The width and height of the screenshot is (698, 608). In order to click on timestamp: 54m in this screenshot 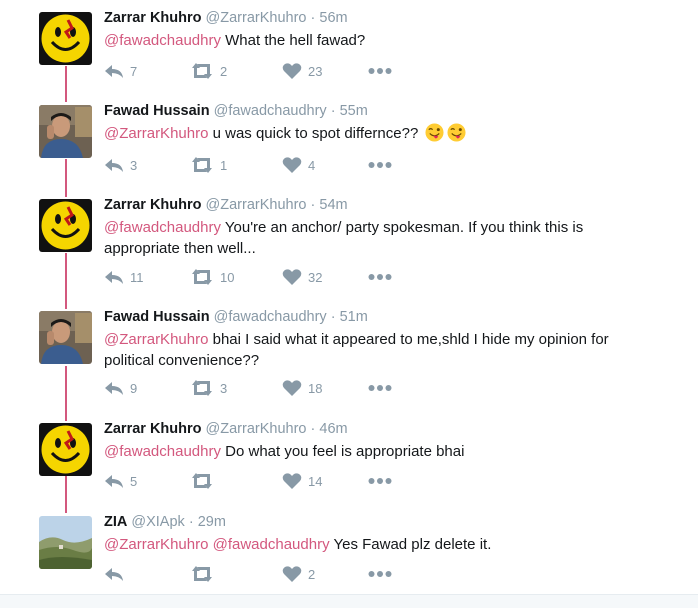, I will do `click(333, 205)`.